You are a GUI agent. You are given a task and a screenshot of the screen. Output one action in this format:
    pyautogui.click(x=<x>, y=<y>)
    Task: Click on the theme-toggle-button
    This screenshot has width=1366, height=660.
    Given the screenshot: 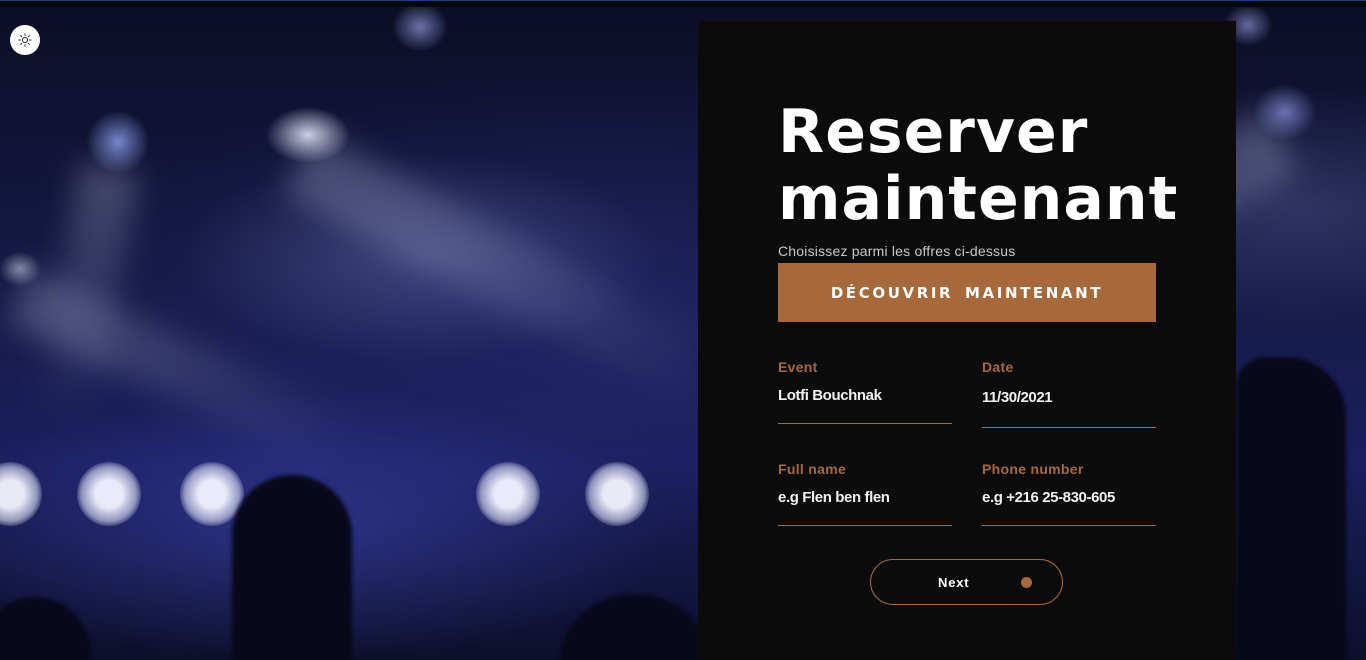 What is the action you would take?
    pyautogui.click(x=25, y=40)
    